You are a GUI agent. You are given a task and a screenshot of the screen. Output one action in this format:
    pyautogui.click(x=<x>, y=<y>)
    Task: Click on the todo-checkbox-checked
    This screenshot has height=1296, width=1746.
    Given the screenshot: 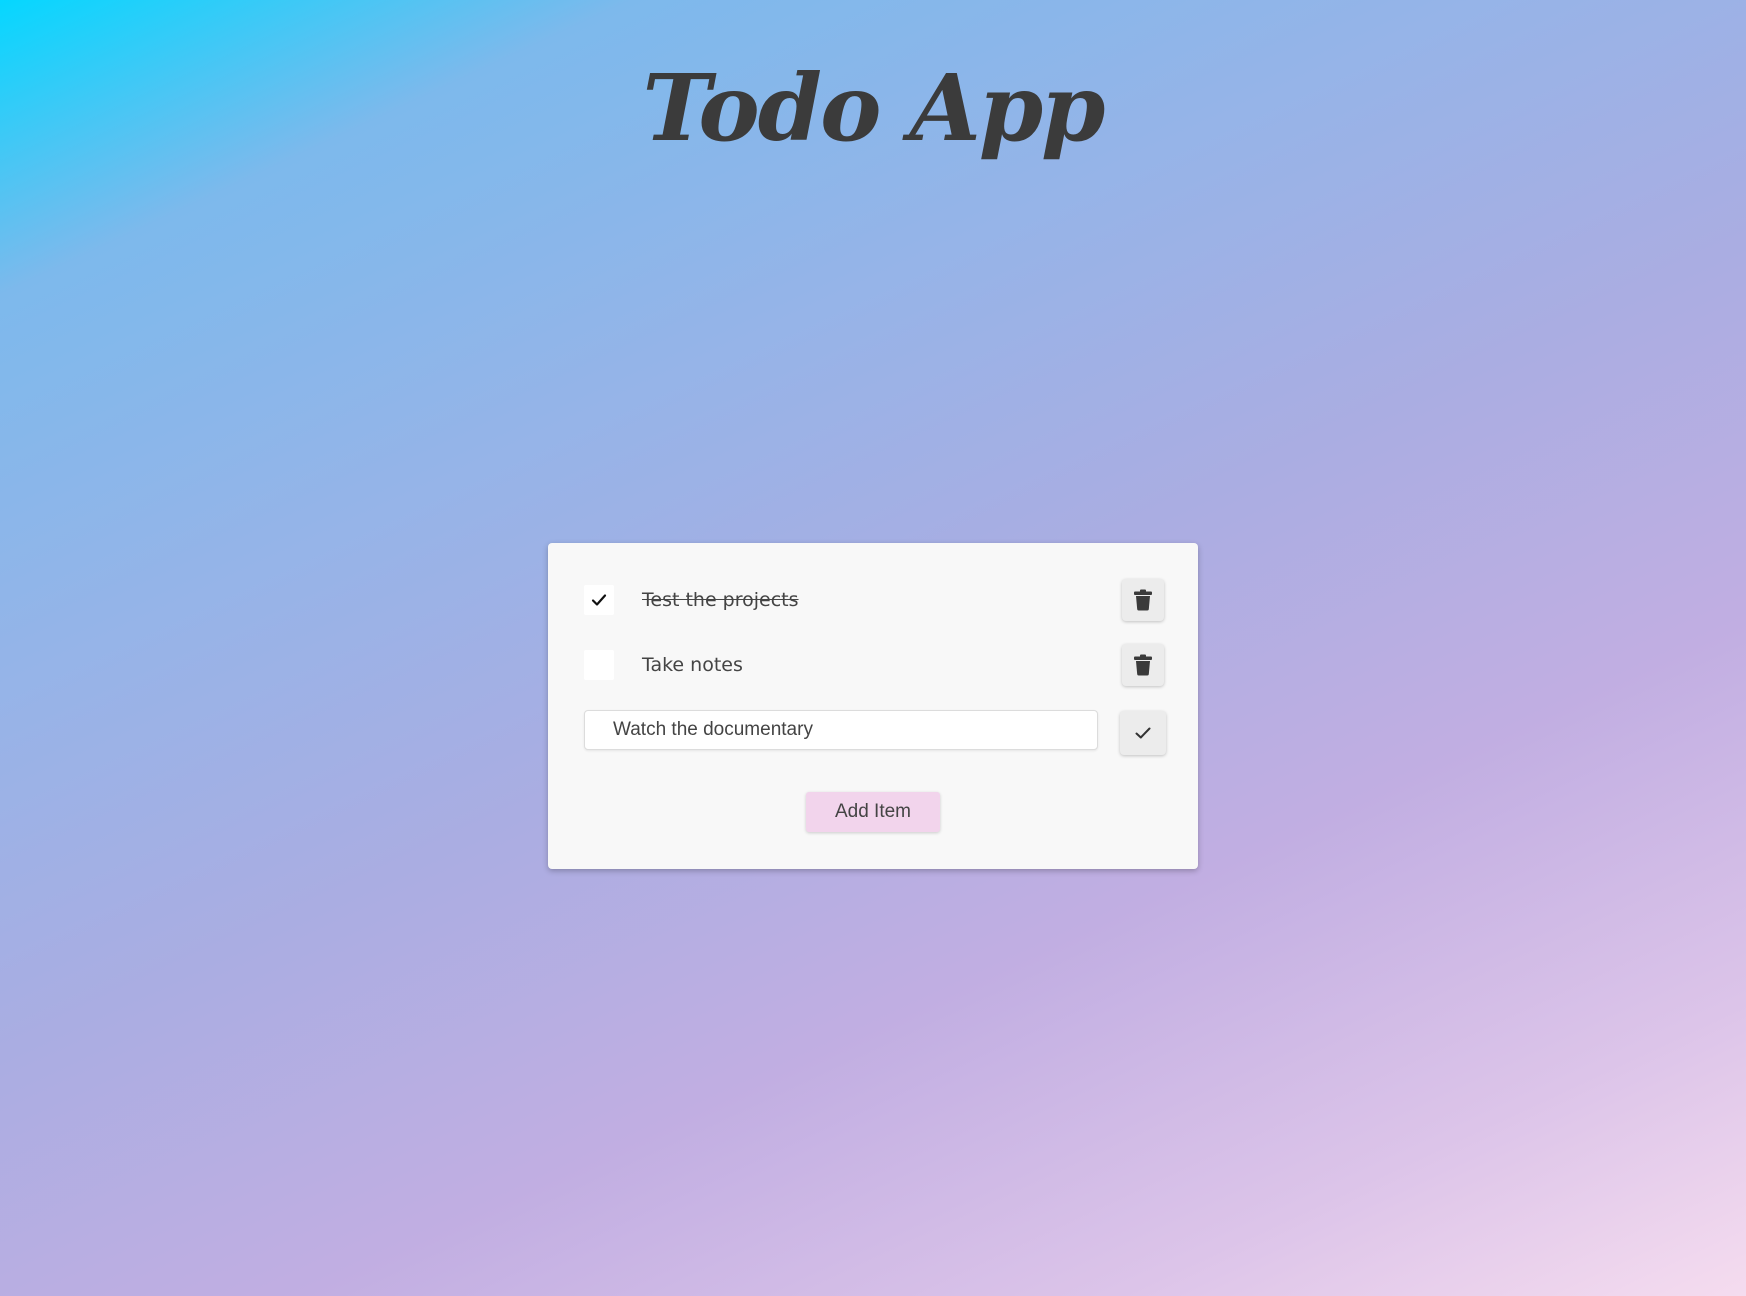 What is the action you would take?
    pyautogui.click(x=599, y=600)
    